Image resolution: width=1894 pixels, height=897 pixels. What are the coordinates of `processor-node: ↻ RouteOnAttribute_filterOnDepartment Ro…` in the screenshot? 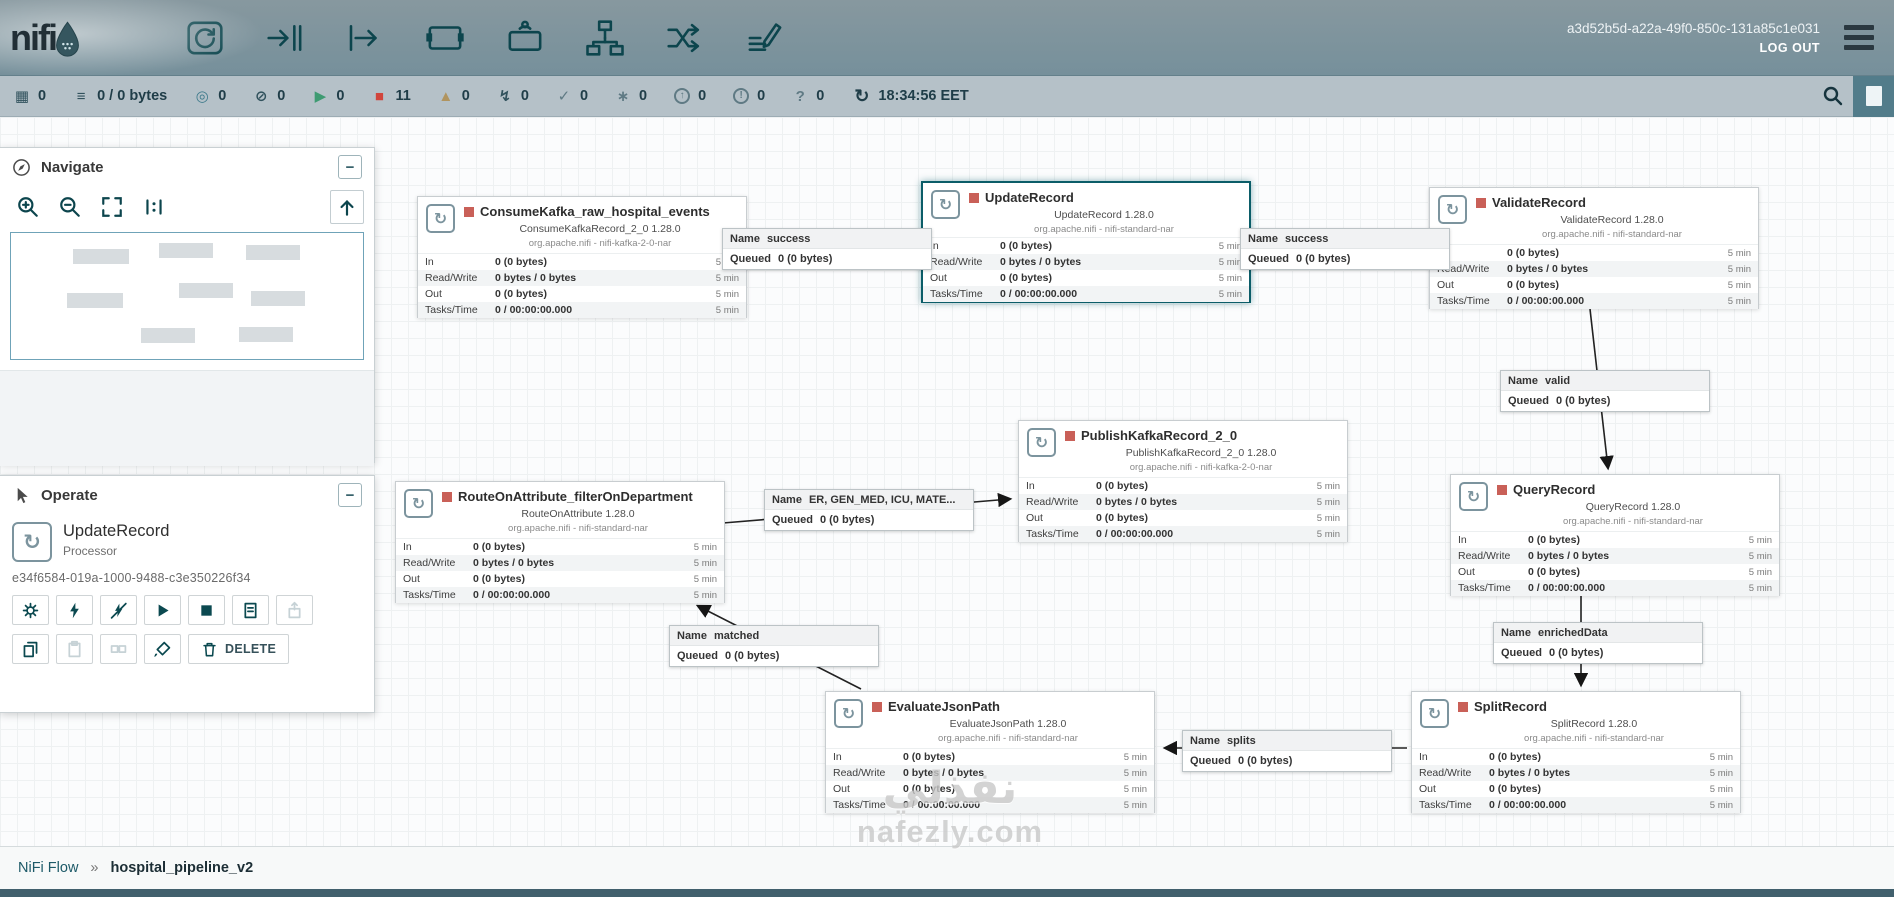 It's located at (560, 542).